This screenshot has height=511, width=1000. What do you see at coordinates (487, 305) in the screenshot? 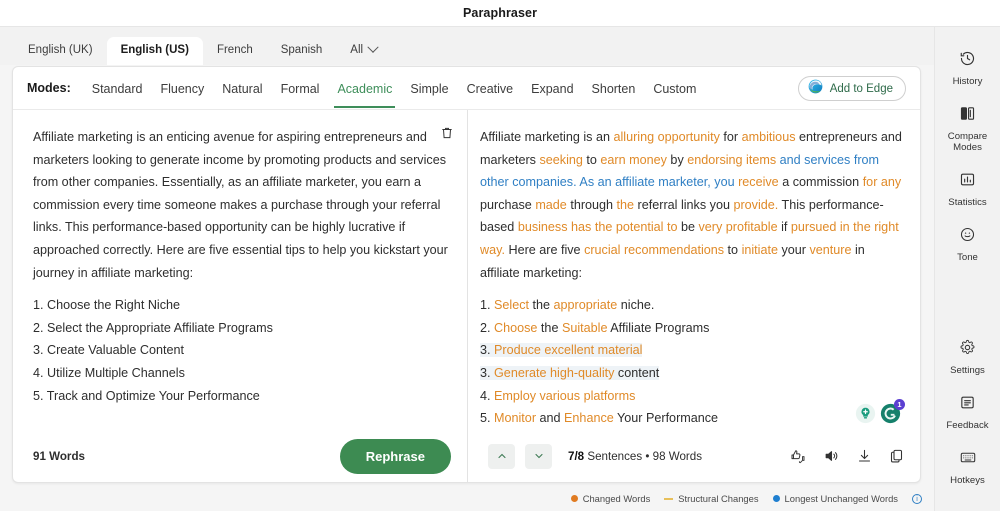
I see `output-segment-plain: 1.` at bounding box center [487, 305].